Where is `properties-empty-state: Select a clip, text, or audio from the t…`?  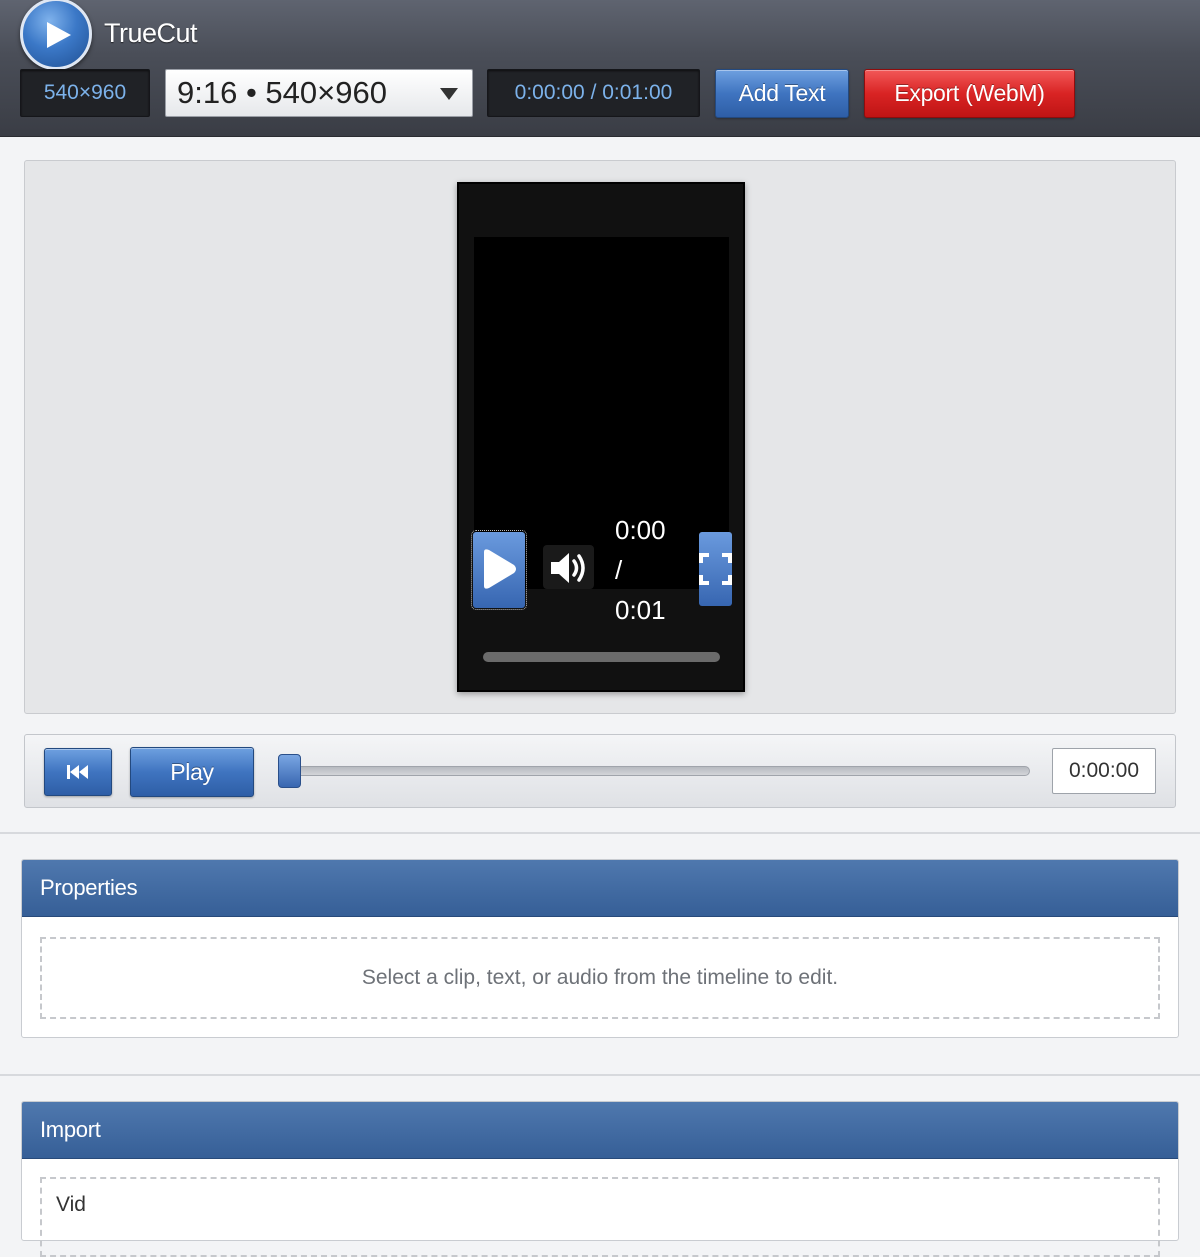
properties-empty-state: Select a clip, text, or audio from the t… is located at coordinates (600, 978).